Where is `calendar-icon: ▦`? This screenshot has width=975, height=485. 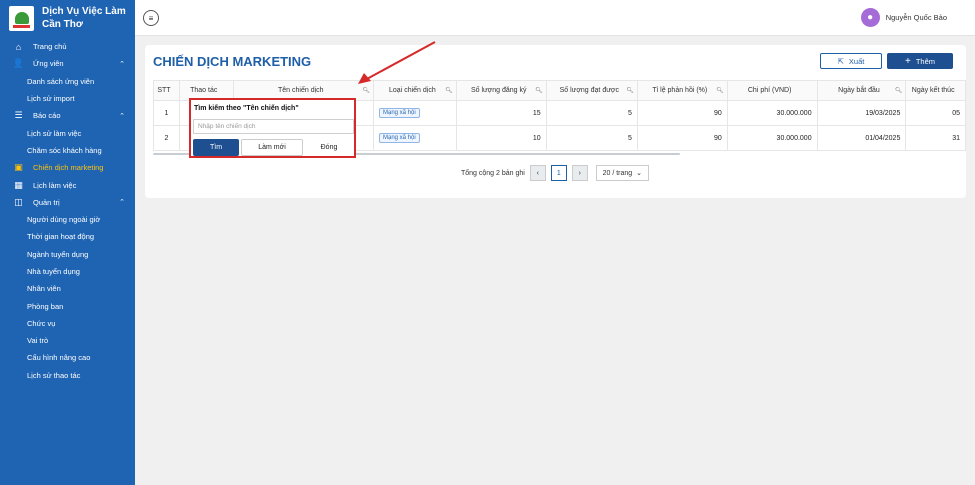 calendar-icon: ▦ is located at coordinates (18, 184).